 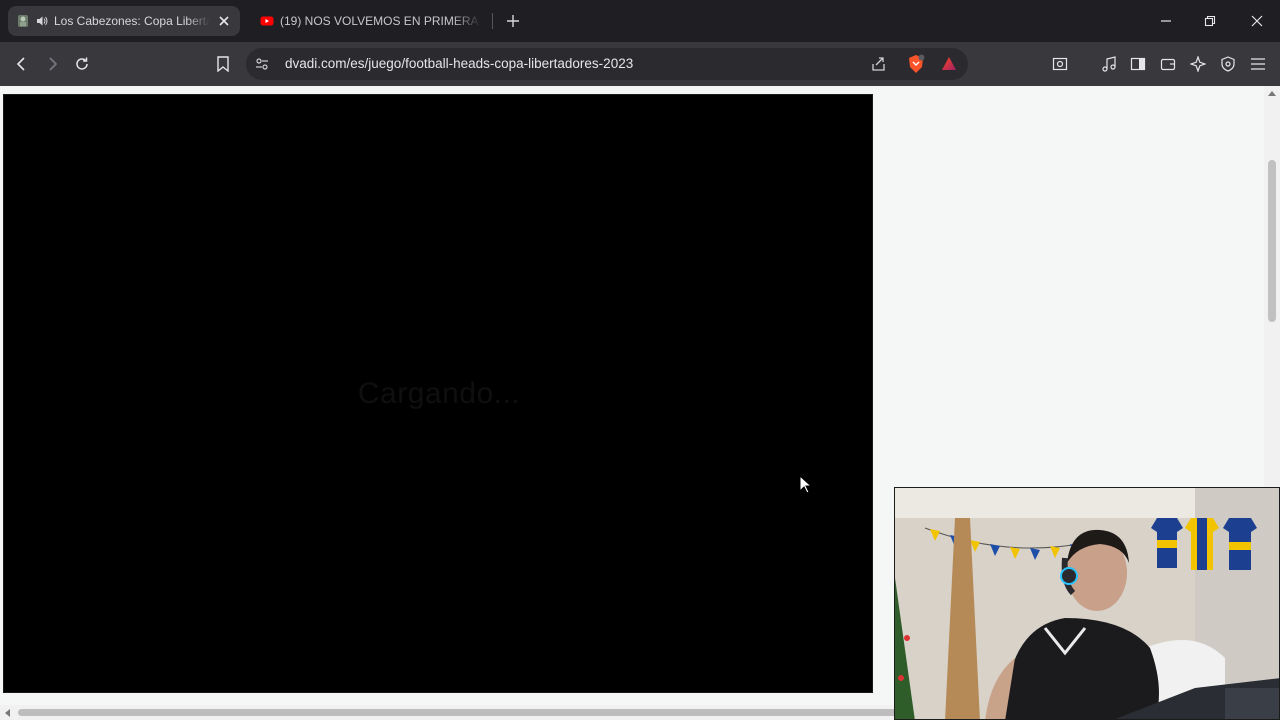 What do you see at coordinates (1272, 241) in the screenshot?
I see `vertical-scroll-thumb` at bounding box center [1272, 241].